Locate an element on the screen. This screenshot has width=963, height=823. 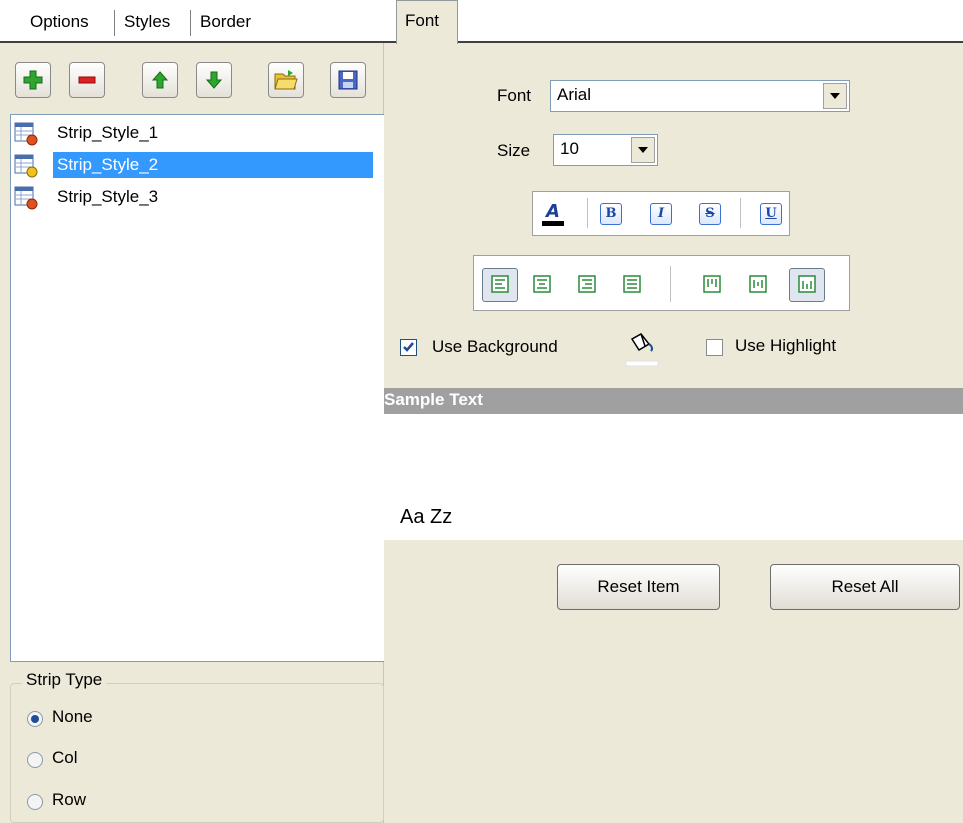
alignment-toolbar is located at coordinates (661, 283).